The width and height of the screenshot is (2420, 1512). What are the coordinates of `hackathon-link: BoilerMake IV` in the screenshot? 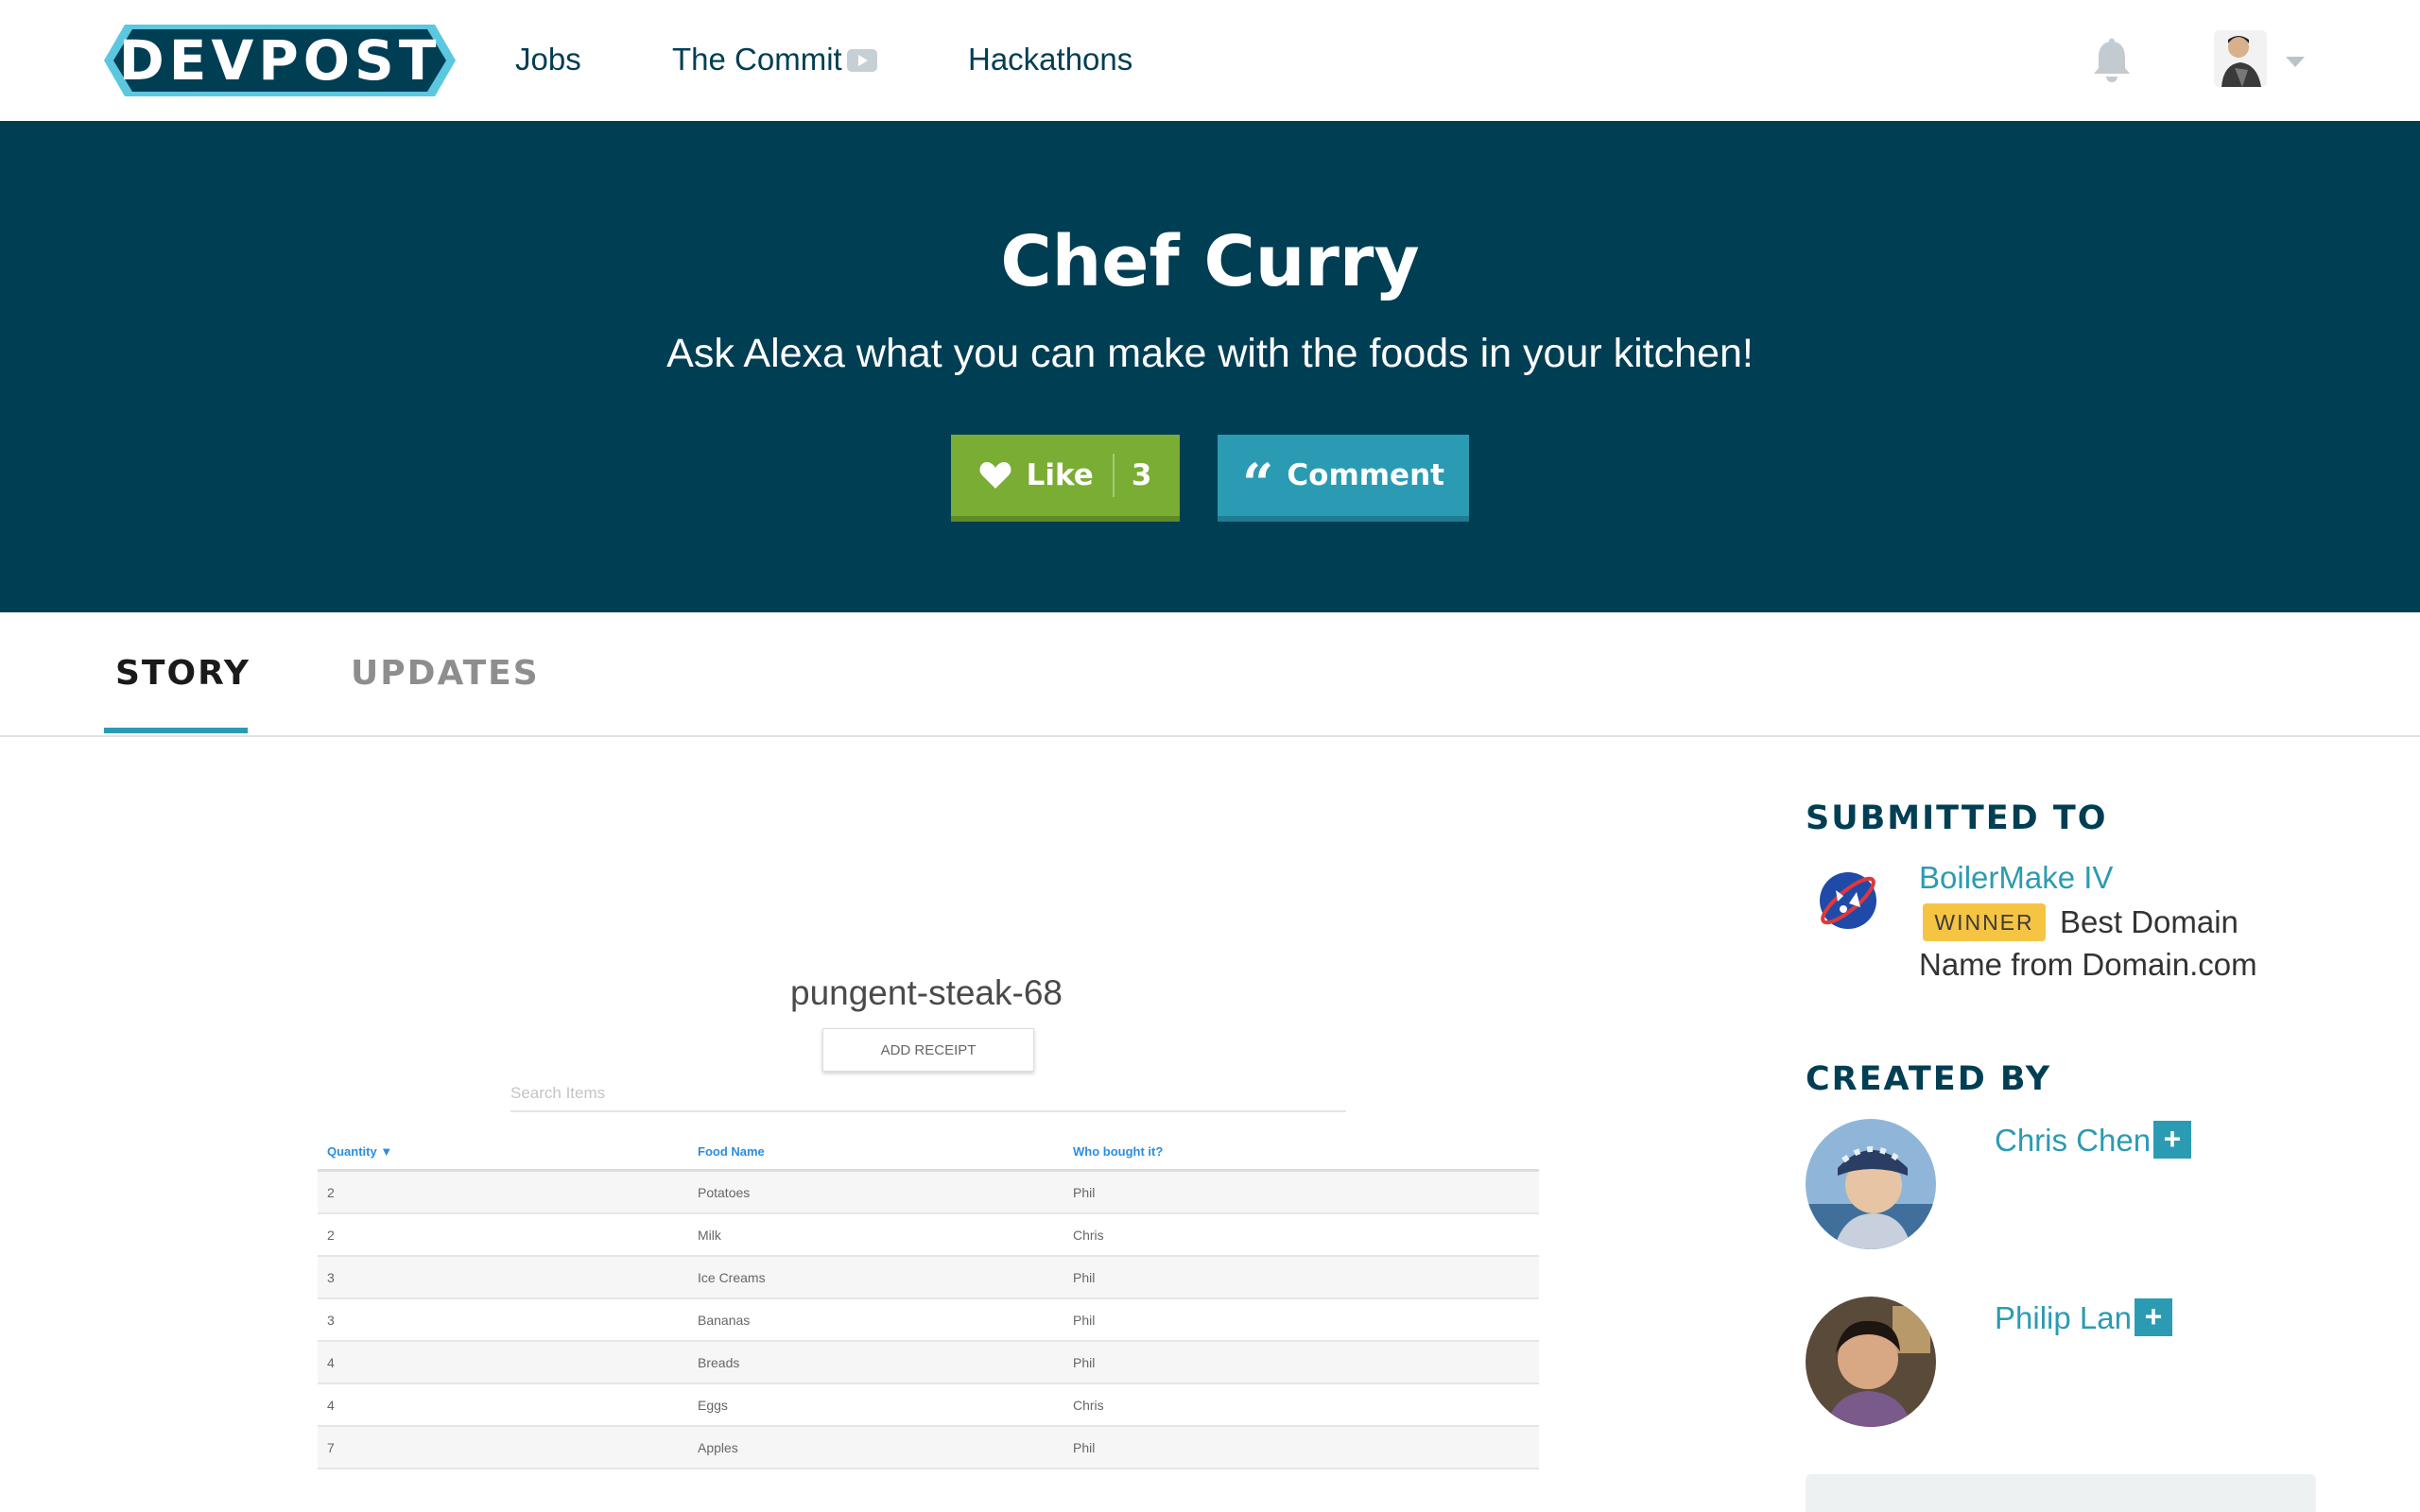 It's located at (2016, 878).